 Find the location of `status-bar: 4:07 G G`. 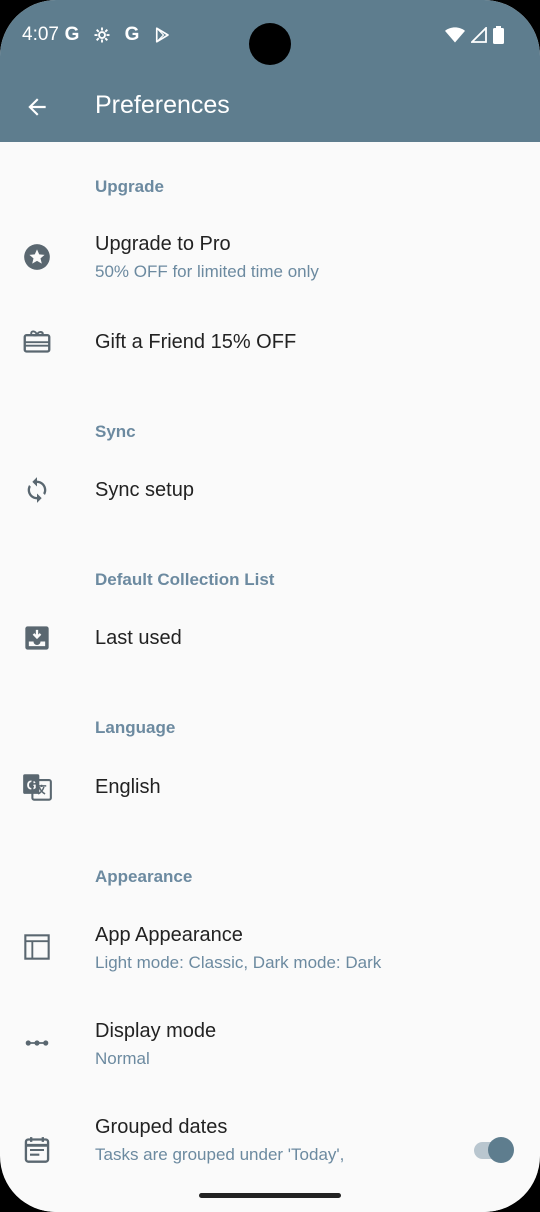

status-bar: 4:07 G G is located at coordinates (270, 36).